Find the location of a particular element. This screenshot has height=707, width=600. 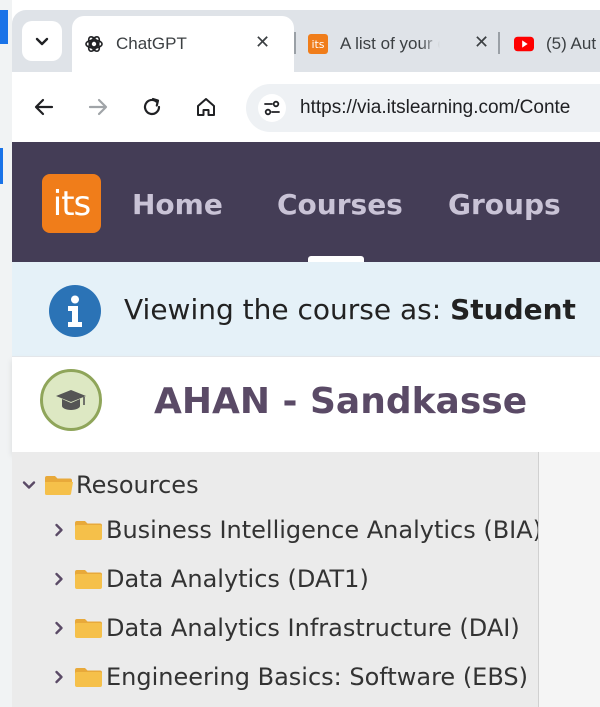

tab-chatgpt: ChatGPT ✕ is located at coordinates (183, 44).